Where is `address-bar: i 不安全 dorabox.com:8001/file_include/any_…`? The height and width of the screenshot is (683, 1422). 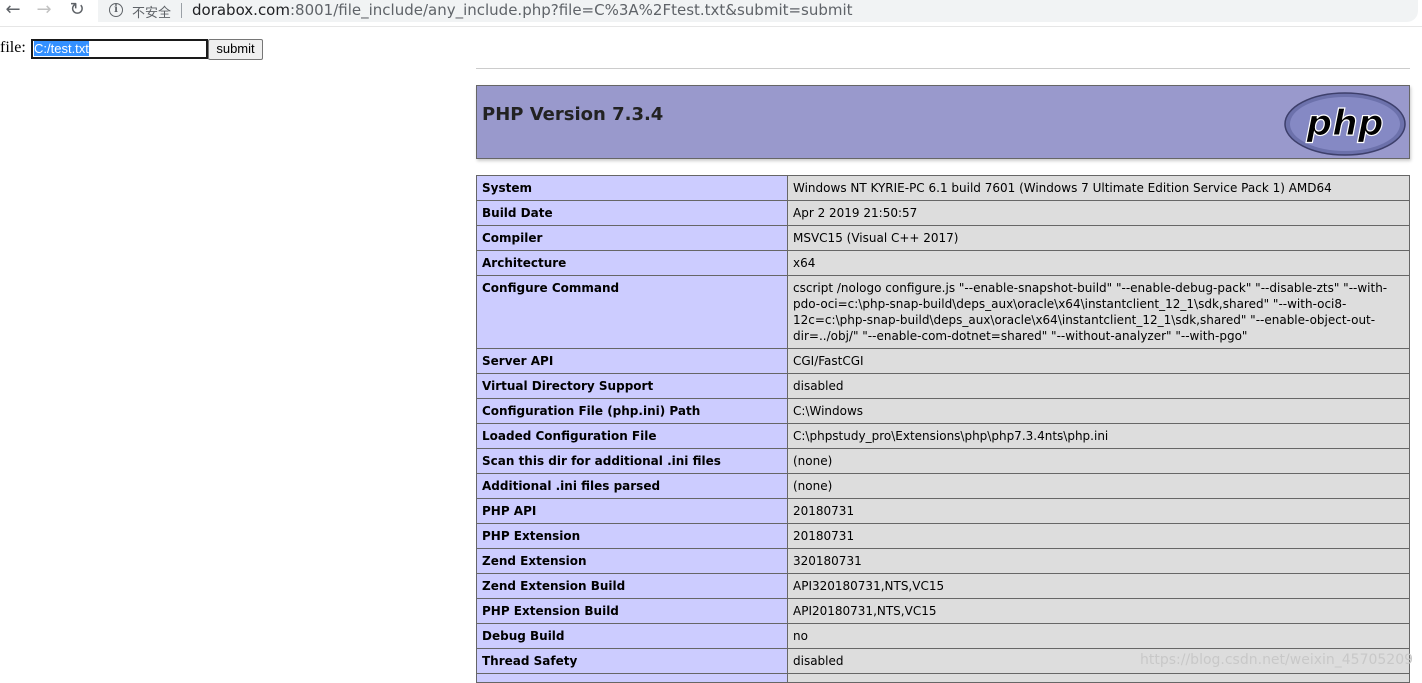 address-bar: i 不安全 dorabox.com:8001/file_include/any_… is located at coordinates (758, 11).